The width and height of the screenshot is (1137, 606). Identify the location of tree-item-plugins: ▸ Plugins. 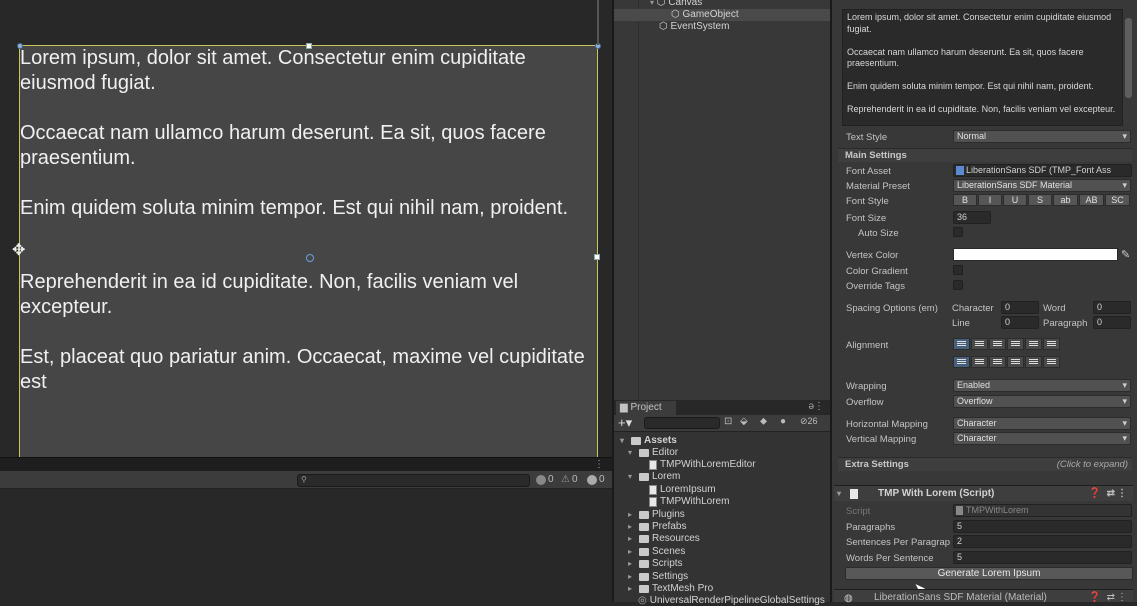
(656, 514).